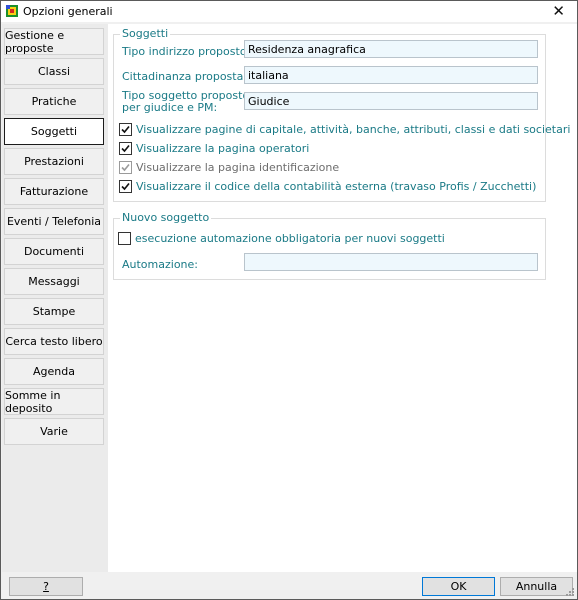 The width and height of the screenshot is (578, 600). I want to click on tipo-indirizzo-field: Residenza anagrafica, so click(391, 49).